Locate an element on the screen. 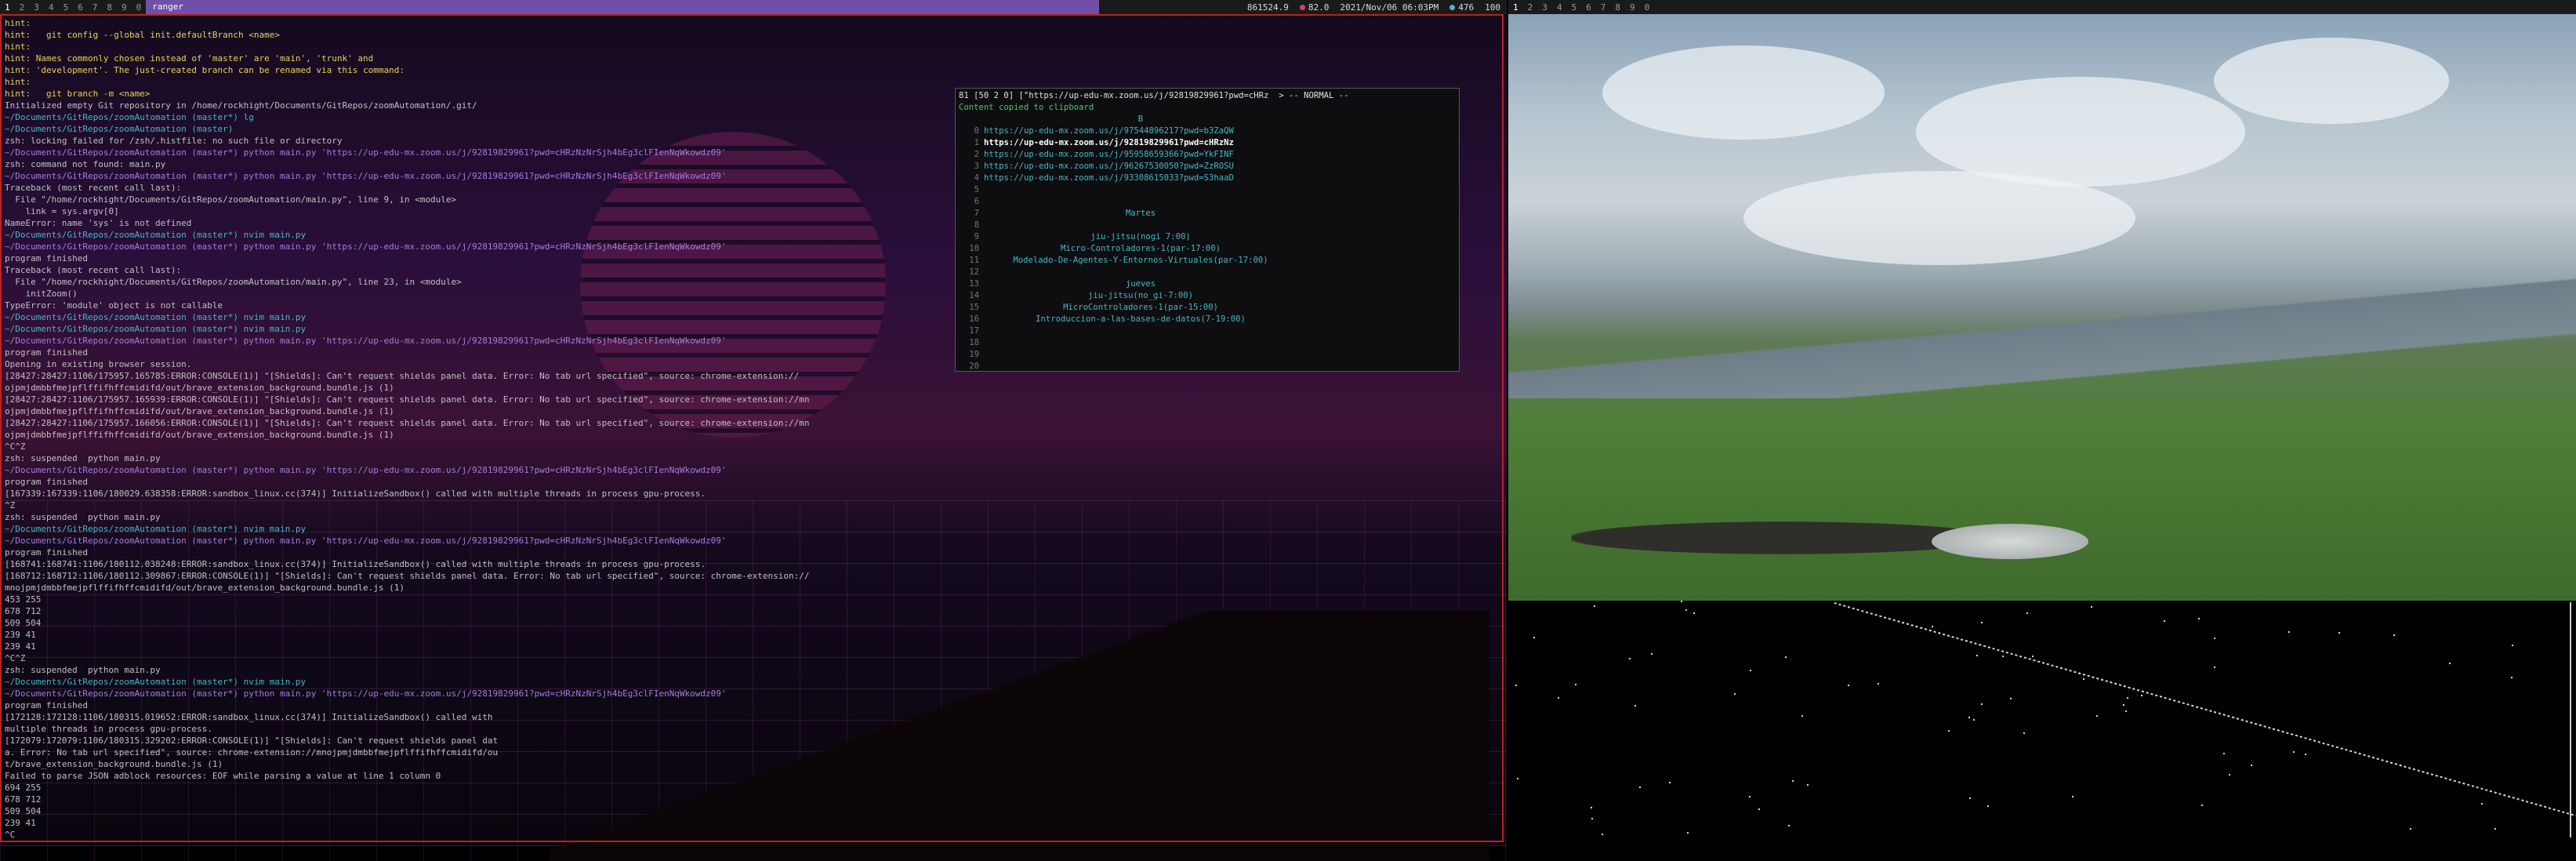 The height and width of the screenshot is (861, 2576). line-number: 6 is located at coordinates (977, 201).